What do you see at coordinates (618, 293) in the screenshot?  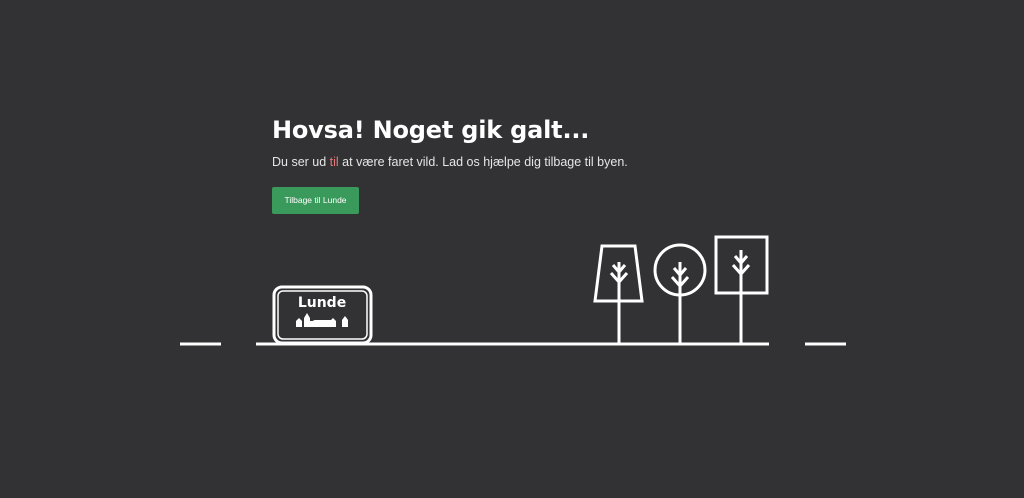 I see `tree-trapezoid` at bounding box center [618, 293].